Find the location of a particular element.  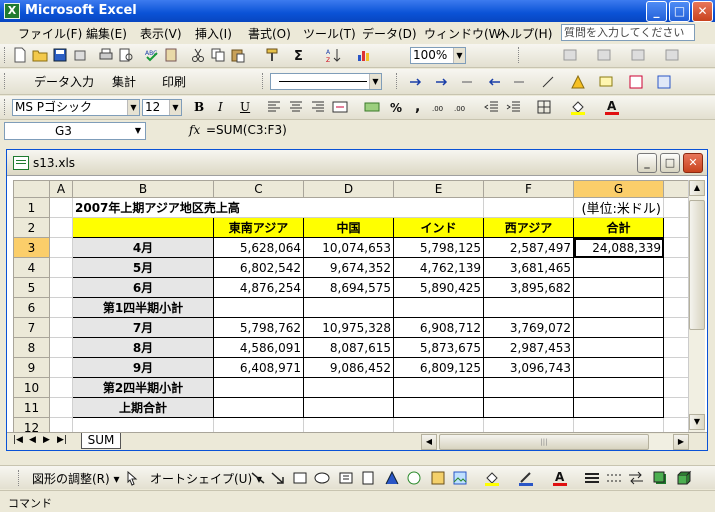

value-cell: 3,096,743 is located at coordinates (528, 367).